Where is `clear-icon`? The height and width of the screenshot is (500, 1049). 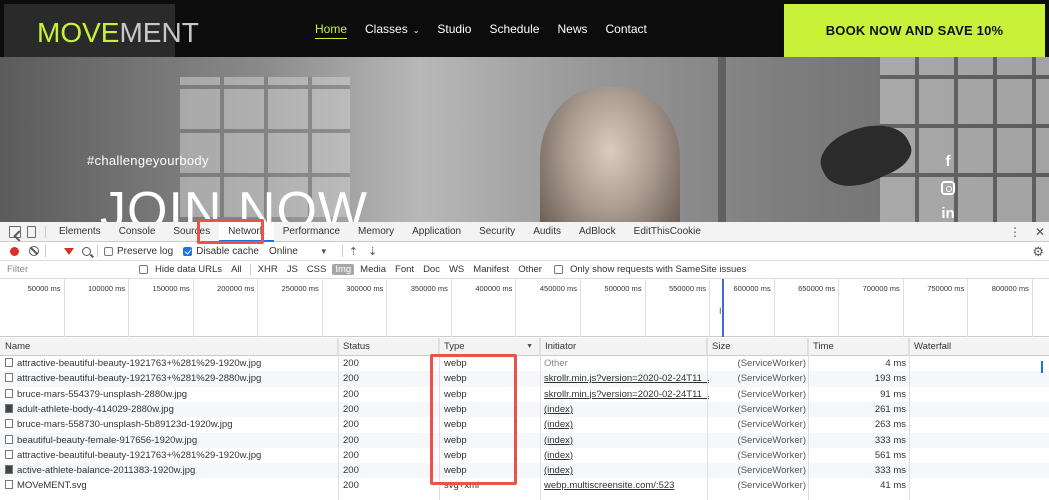
clear-icon is located at coordinates (34, 251).